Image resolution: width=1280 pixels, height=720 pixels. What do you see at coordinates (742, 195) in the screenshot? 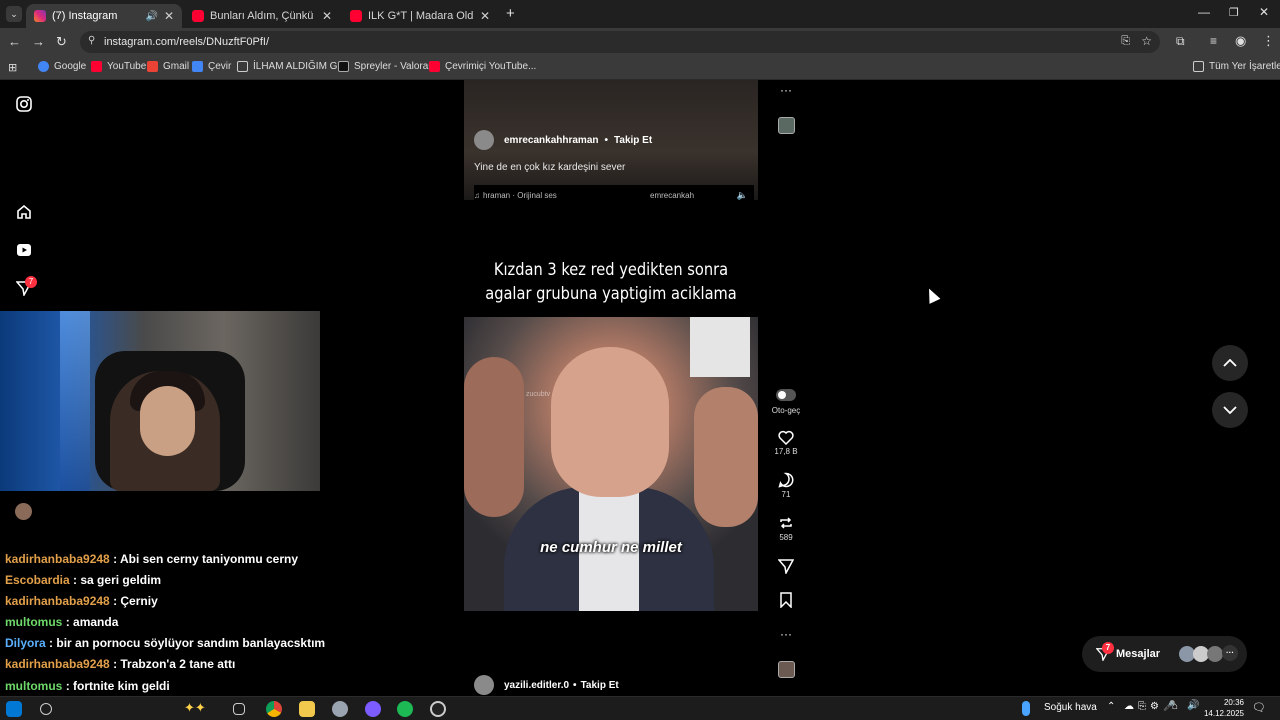
I see `mute-icon: 🔈` at bounding box center [742, 195].